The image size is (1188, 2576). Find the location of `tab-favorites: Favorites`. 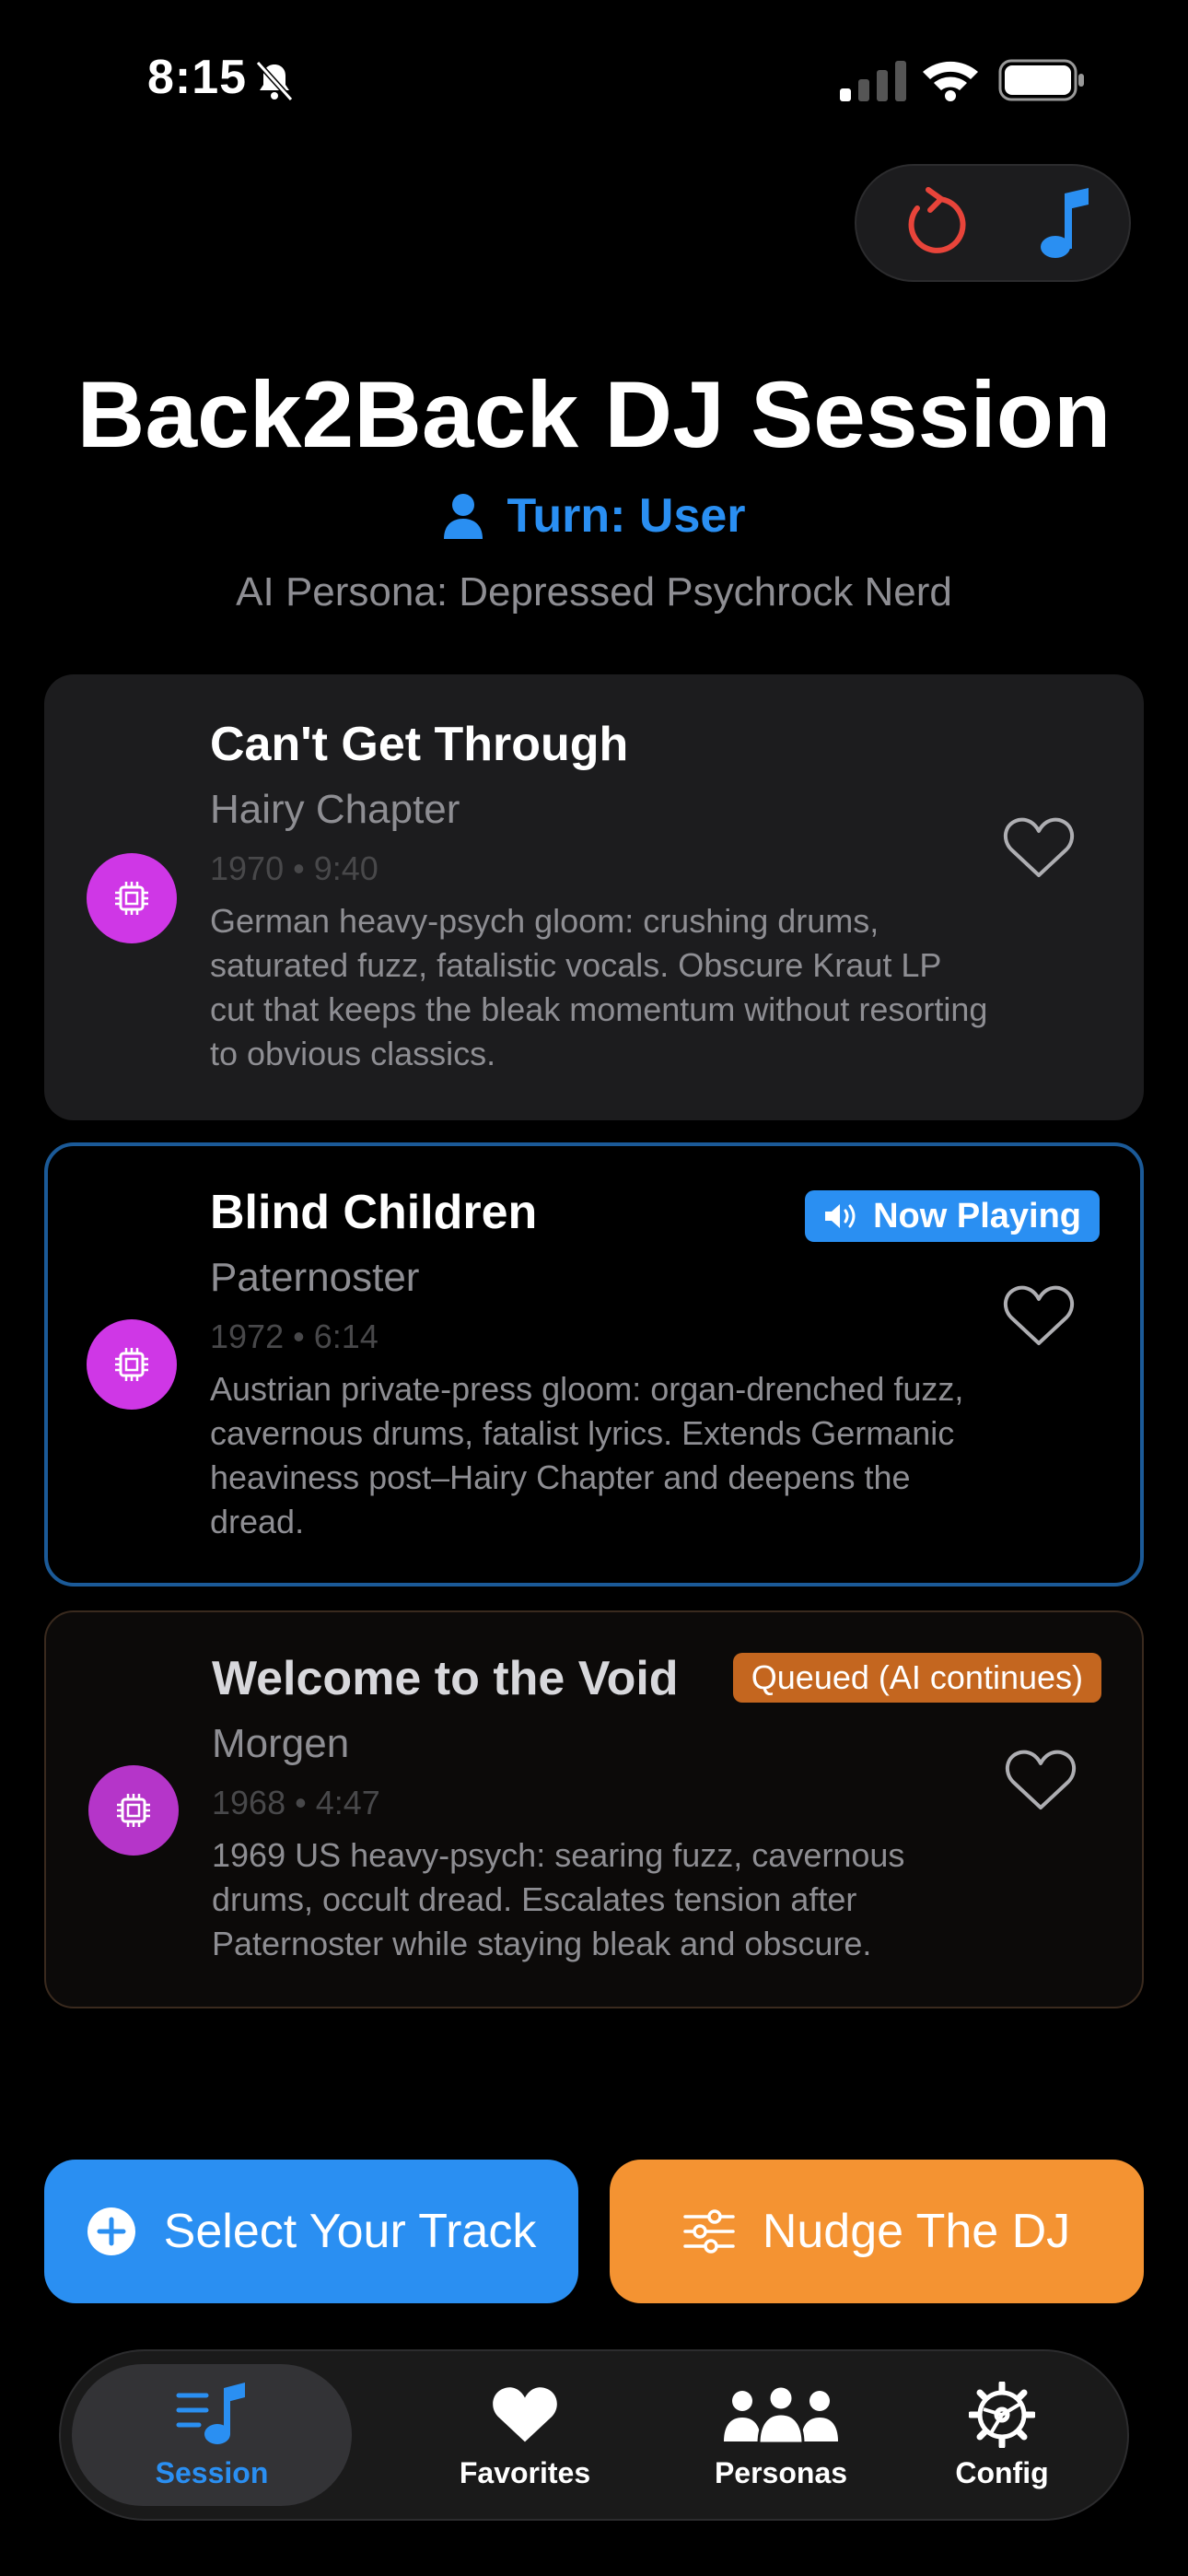

tab-favorites: Favorites is located at coordinates (525, 2435).